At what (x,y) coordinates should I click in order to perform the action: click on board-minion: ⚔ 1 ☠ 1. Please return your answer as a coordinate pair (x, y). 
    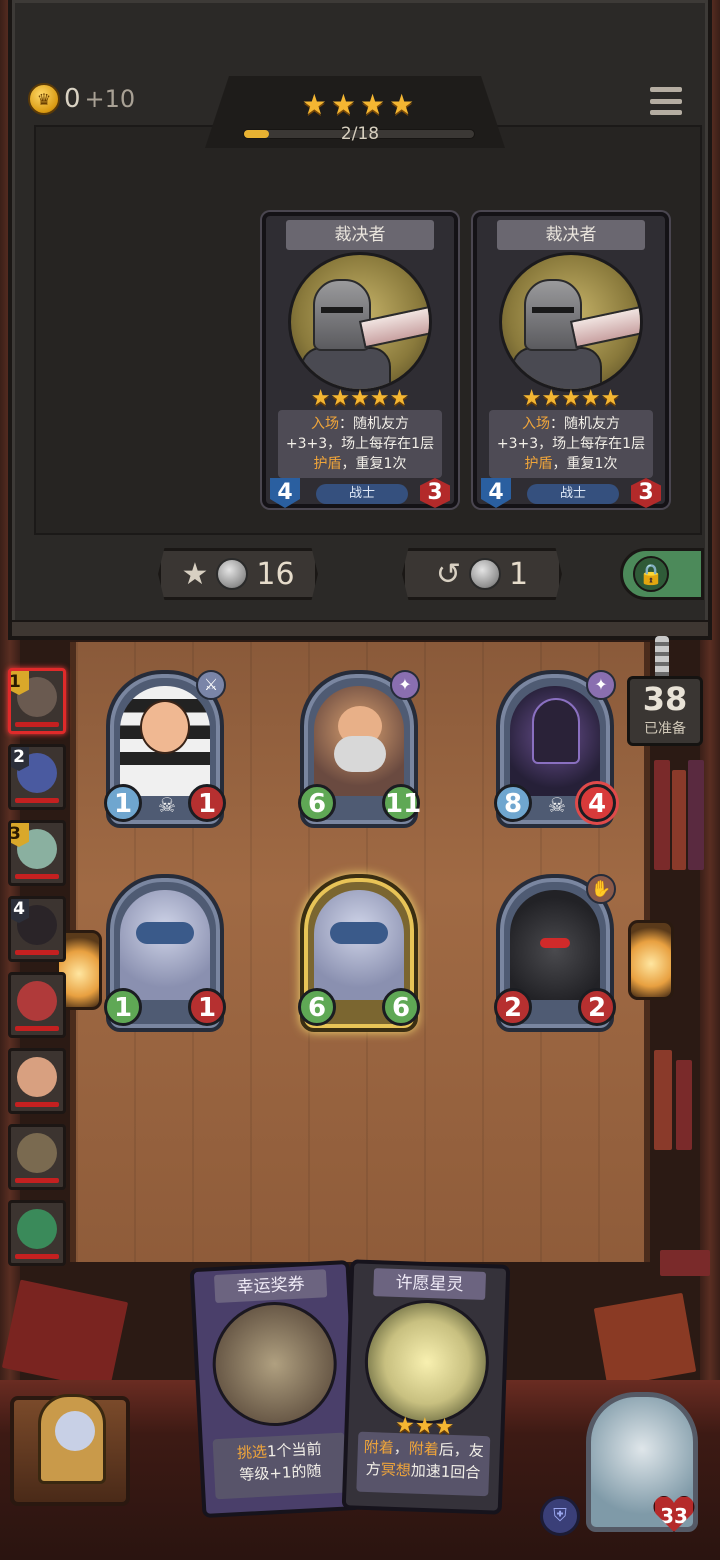
    Looking at the image, I should click on (165, 749).